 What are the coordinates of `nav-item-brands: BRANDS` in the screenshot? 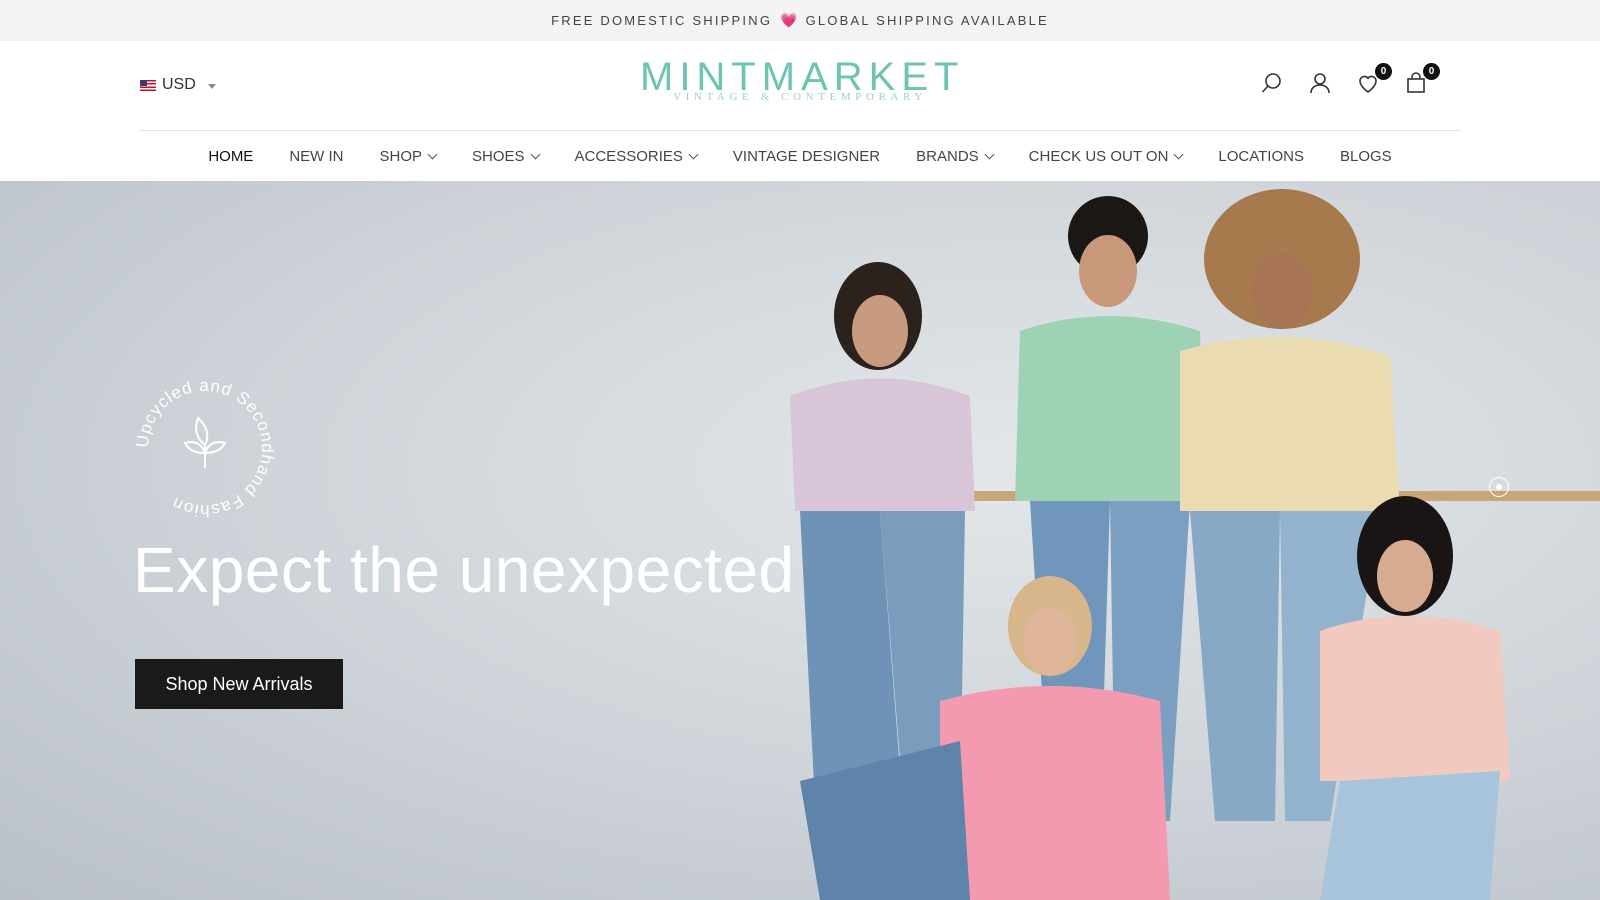 It's located at (955, 156).